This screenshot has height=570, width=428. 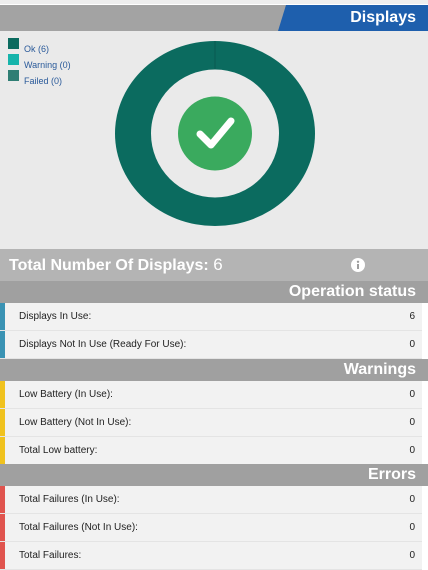 What do you see at coordinates (47, 65) in the screenshot?
I see `legend-label: Warning (0)` at bounding box center [47, 65].